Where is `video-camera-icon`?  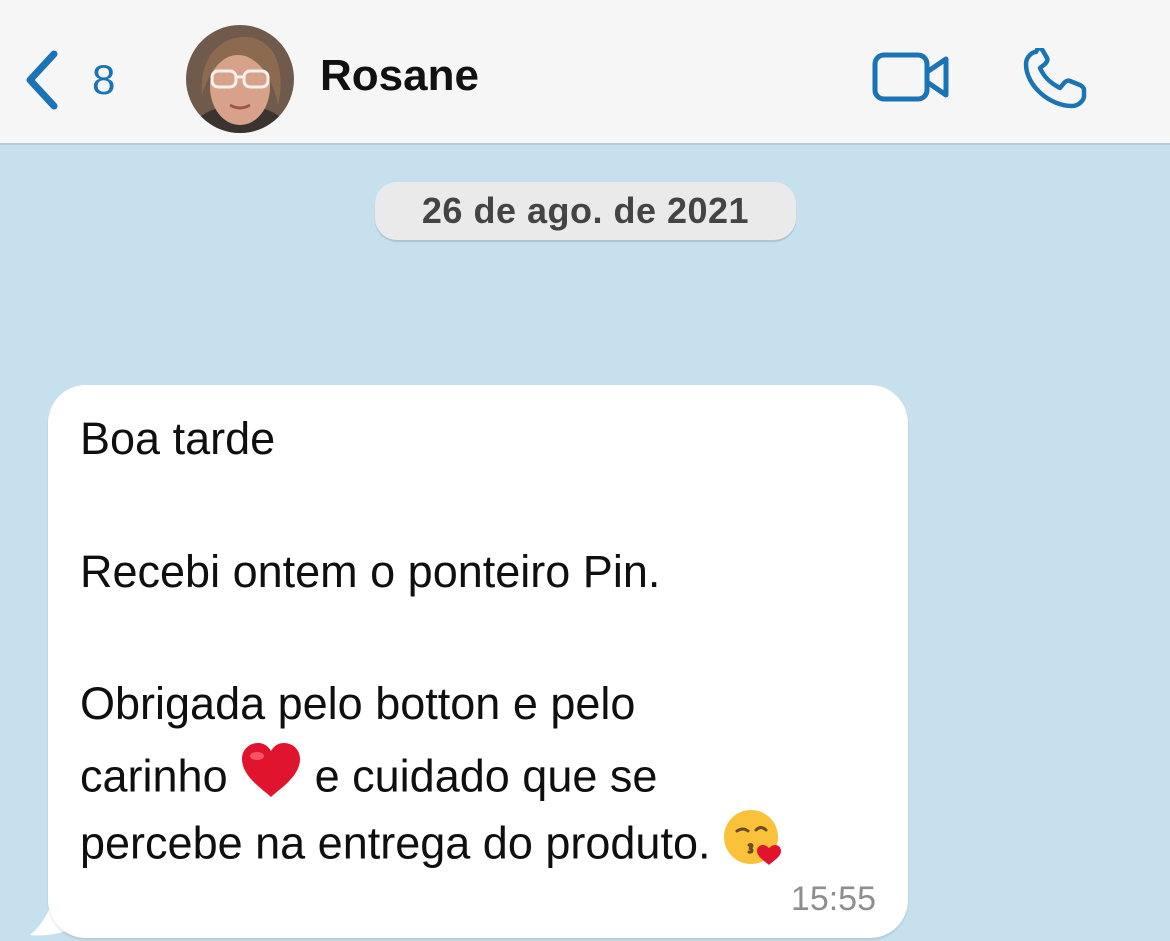 video-camera-icon is located at coordinates (910, 77).